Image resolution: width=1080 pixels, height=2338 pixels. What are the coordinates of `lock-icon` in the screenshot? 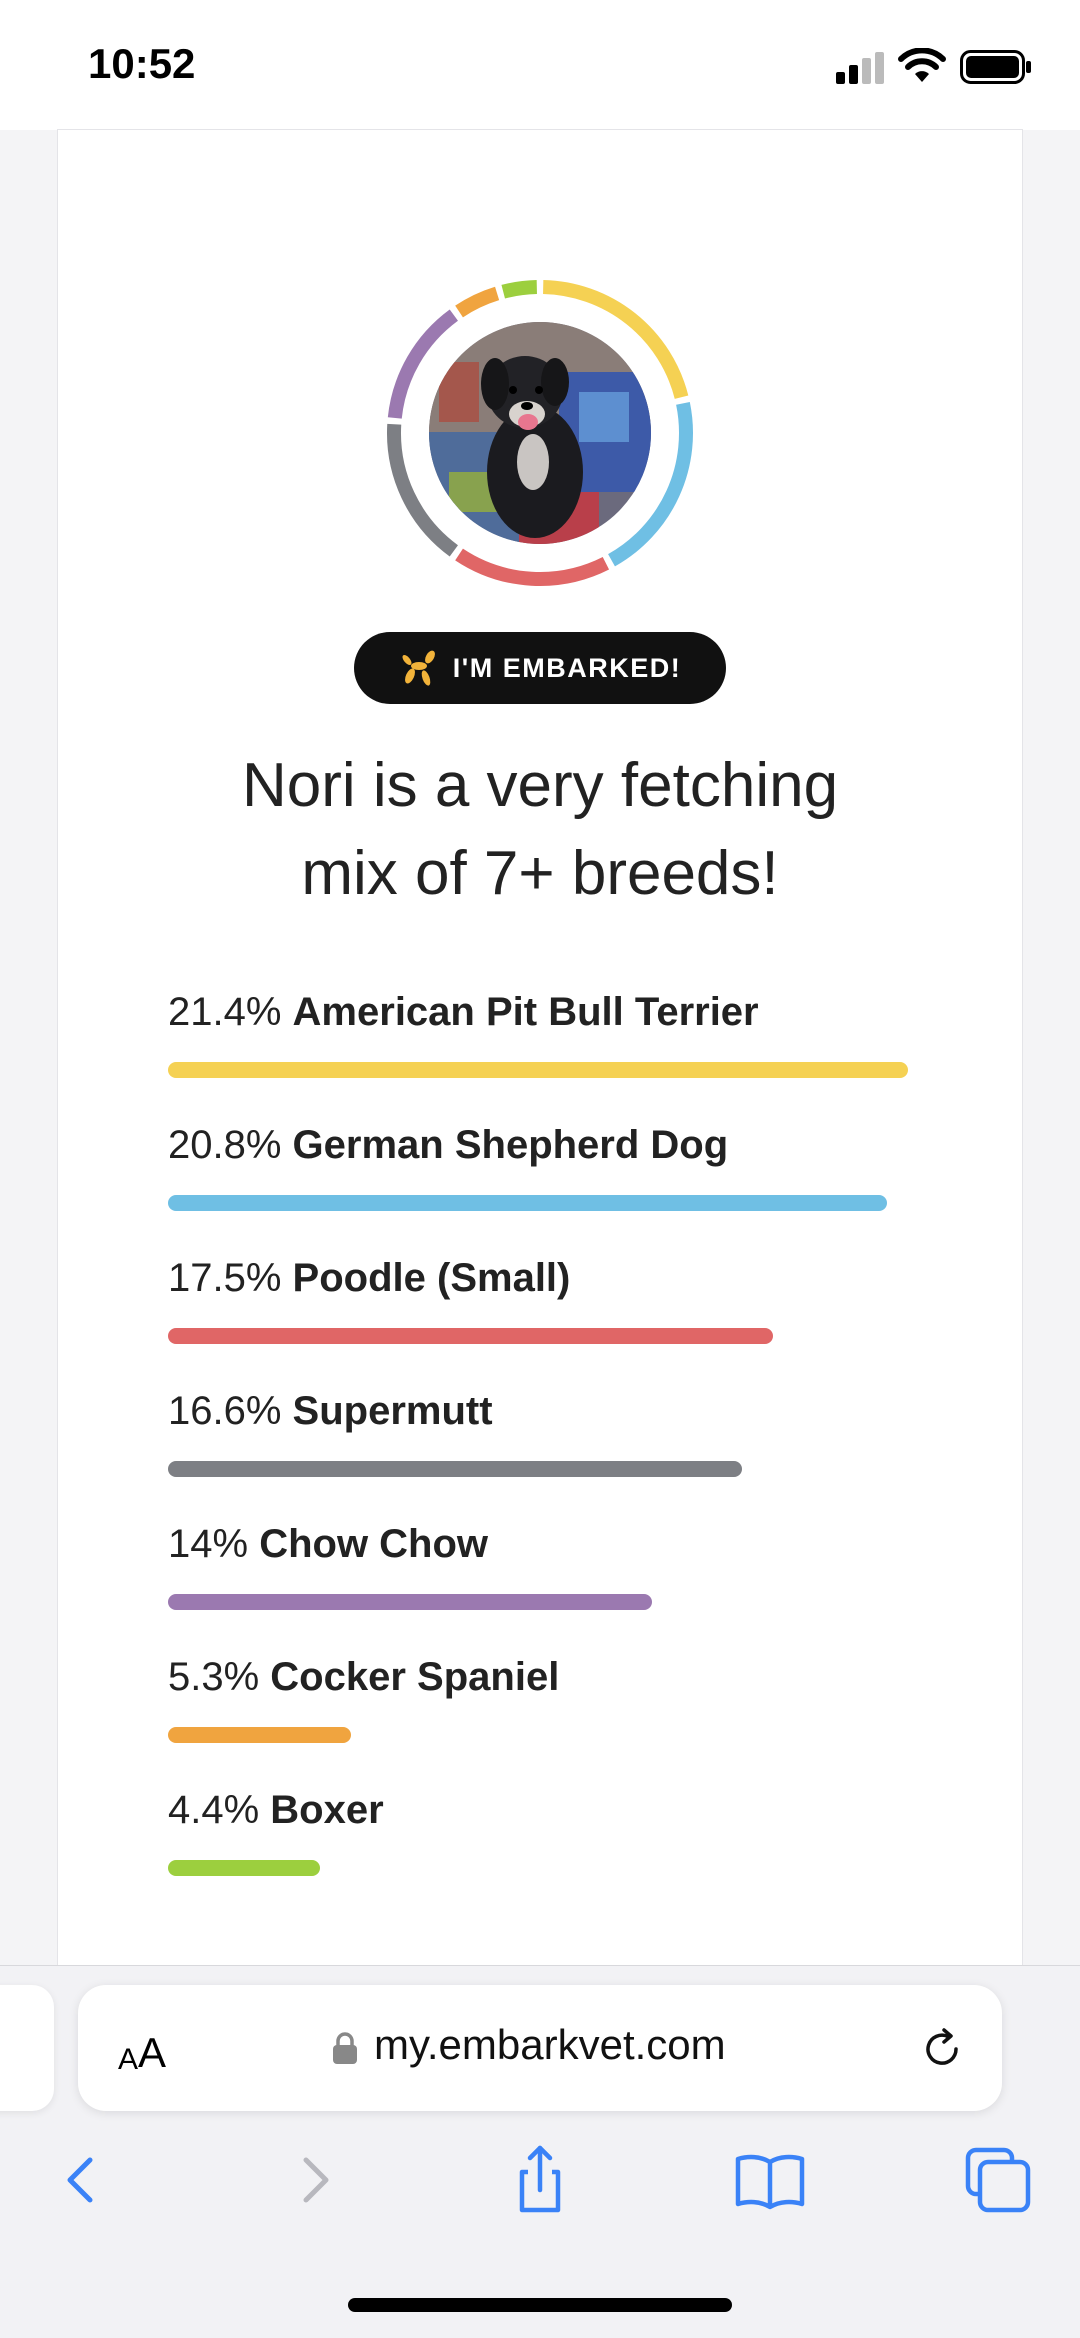 It's located at (345, 2048).